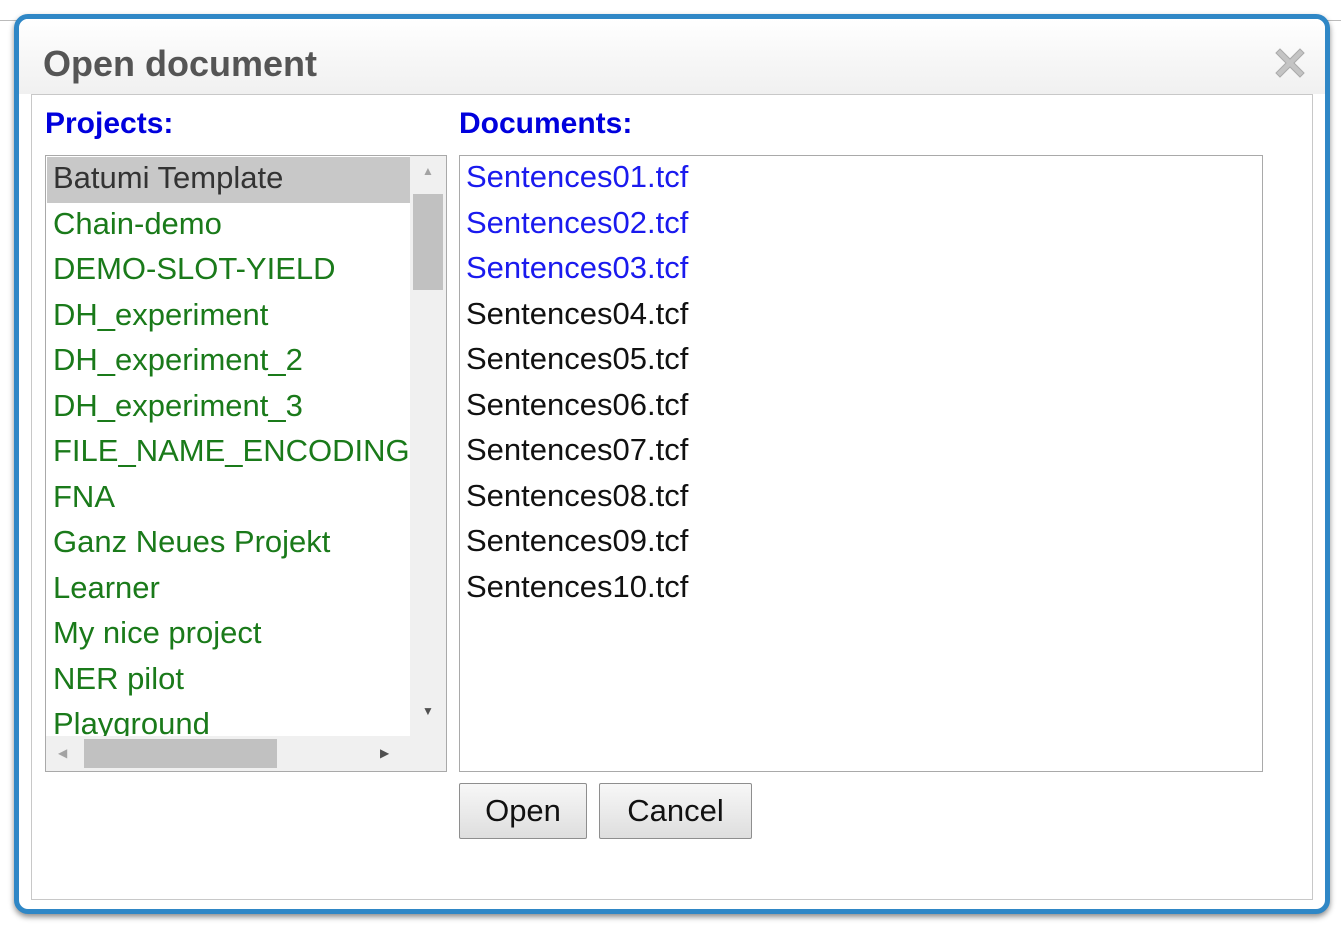 The image size is (1341, 925). Describe the element at coordinates (861, 316) in the screenshot. I see `document-list-item: Sentences04.tcf` at that location.